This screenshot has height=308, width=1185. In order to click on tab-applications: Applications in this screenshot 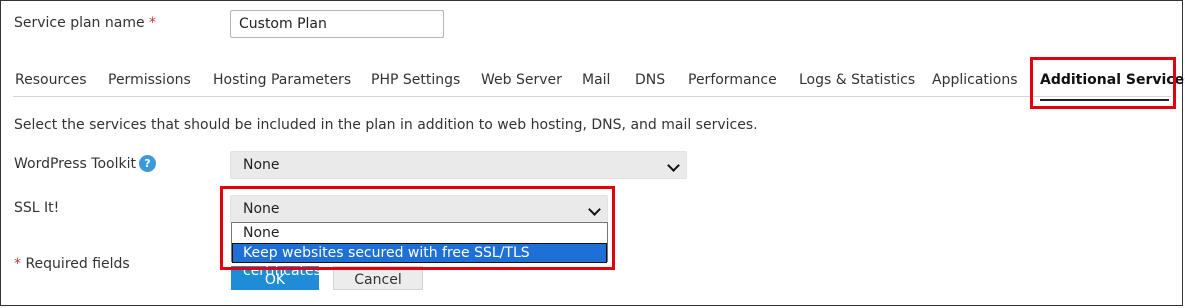, I will do `click(975, 80)`.